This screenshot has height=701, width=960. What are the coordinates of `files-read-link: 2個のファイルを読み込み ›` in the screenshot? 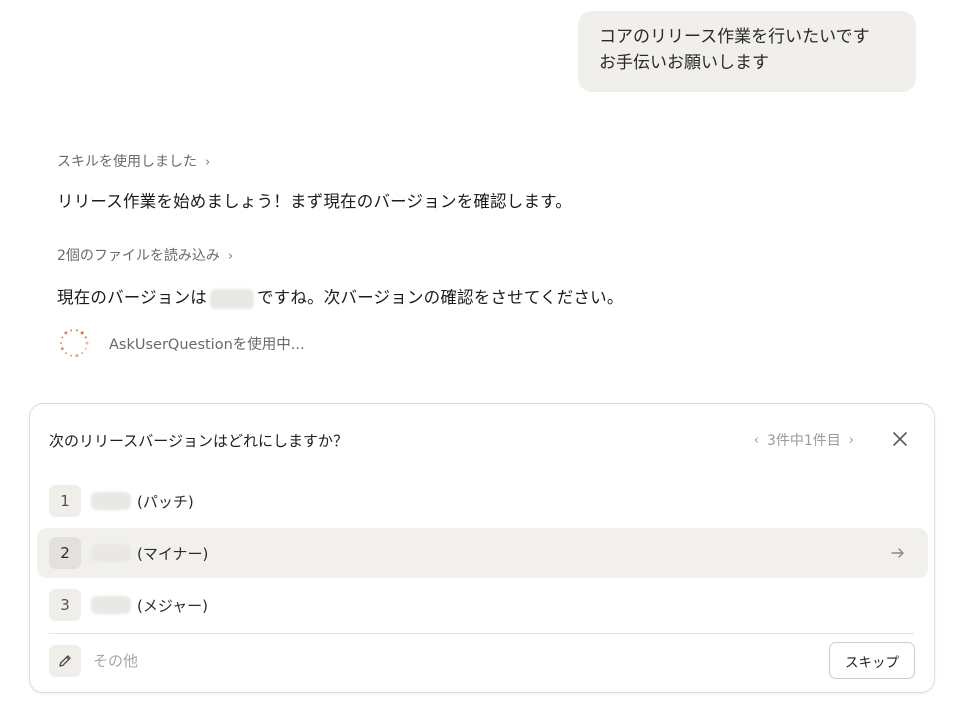 It's located at (145, 255).